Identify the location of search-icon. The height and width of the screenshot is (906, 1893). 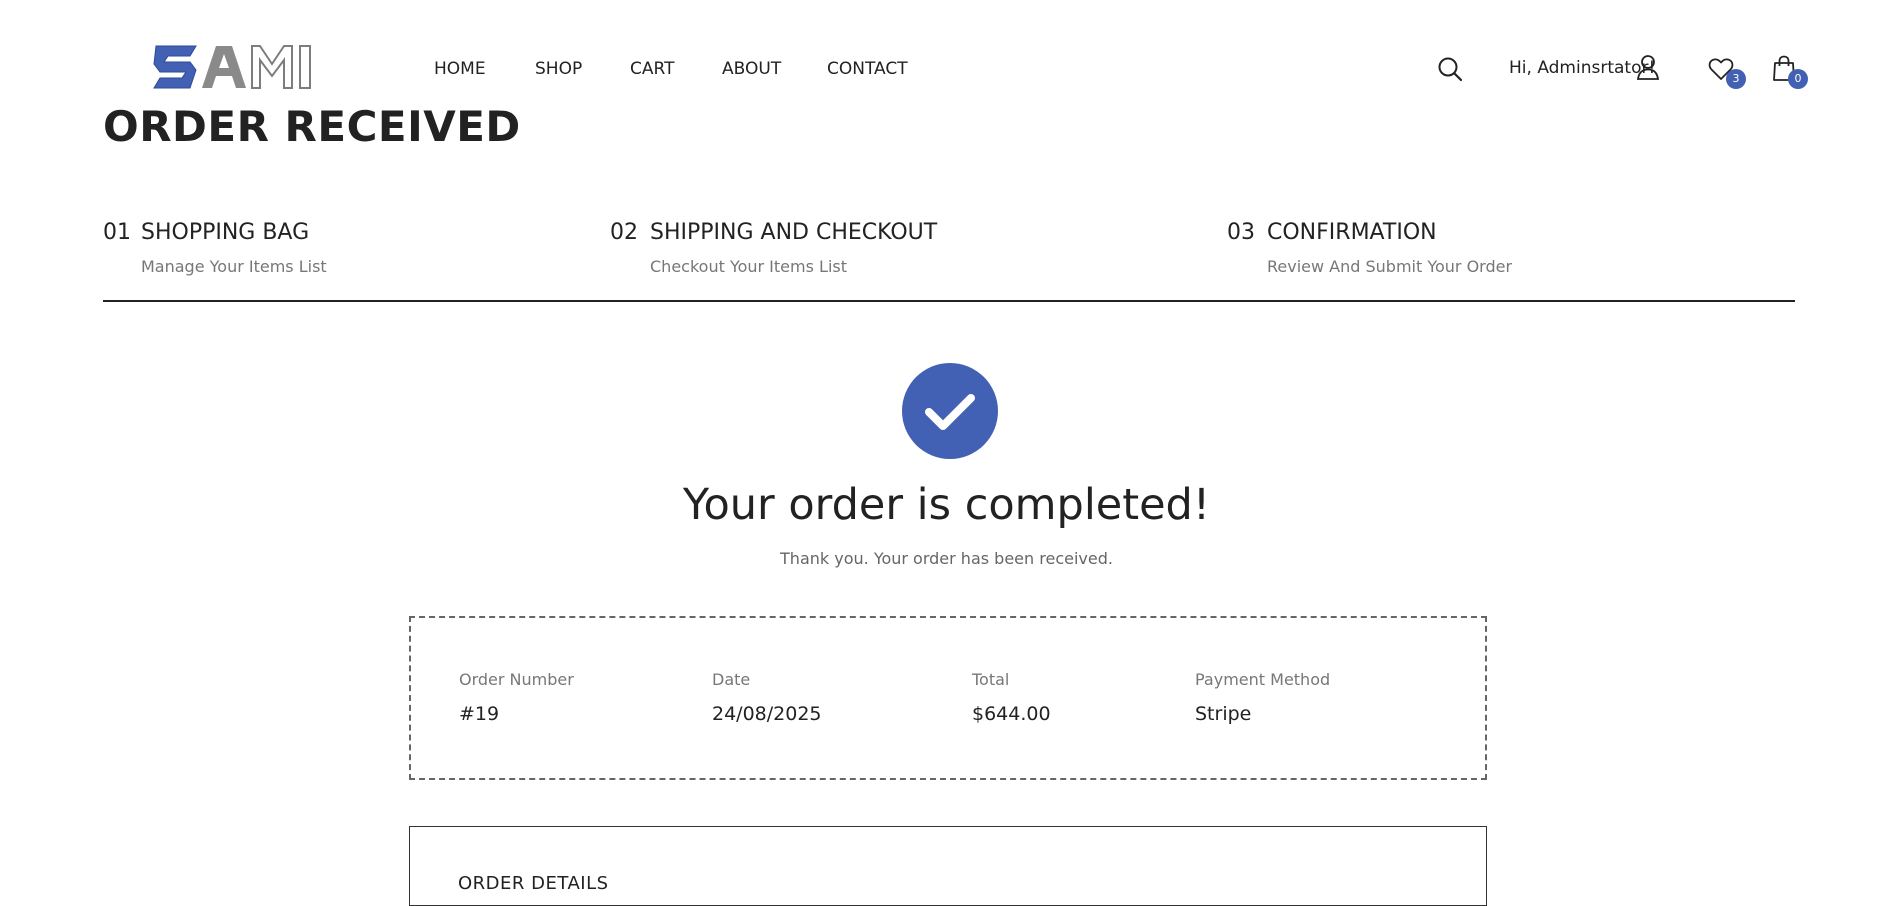
(1450, 69).